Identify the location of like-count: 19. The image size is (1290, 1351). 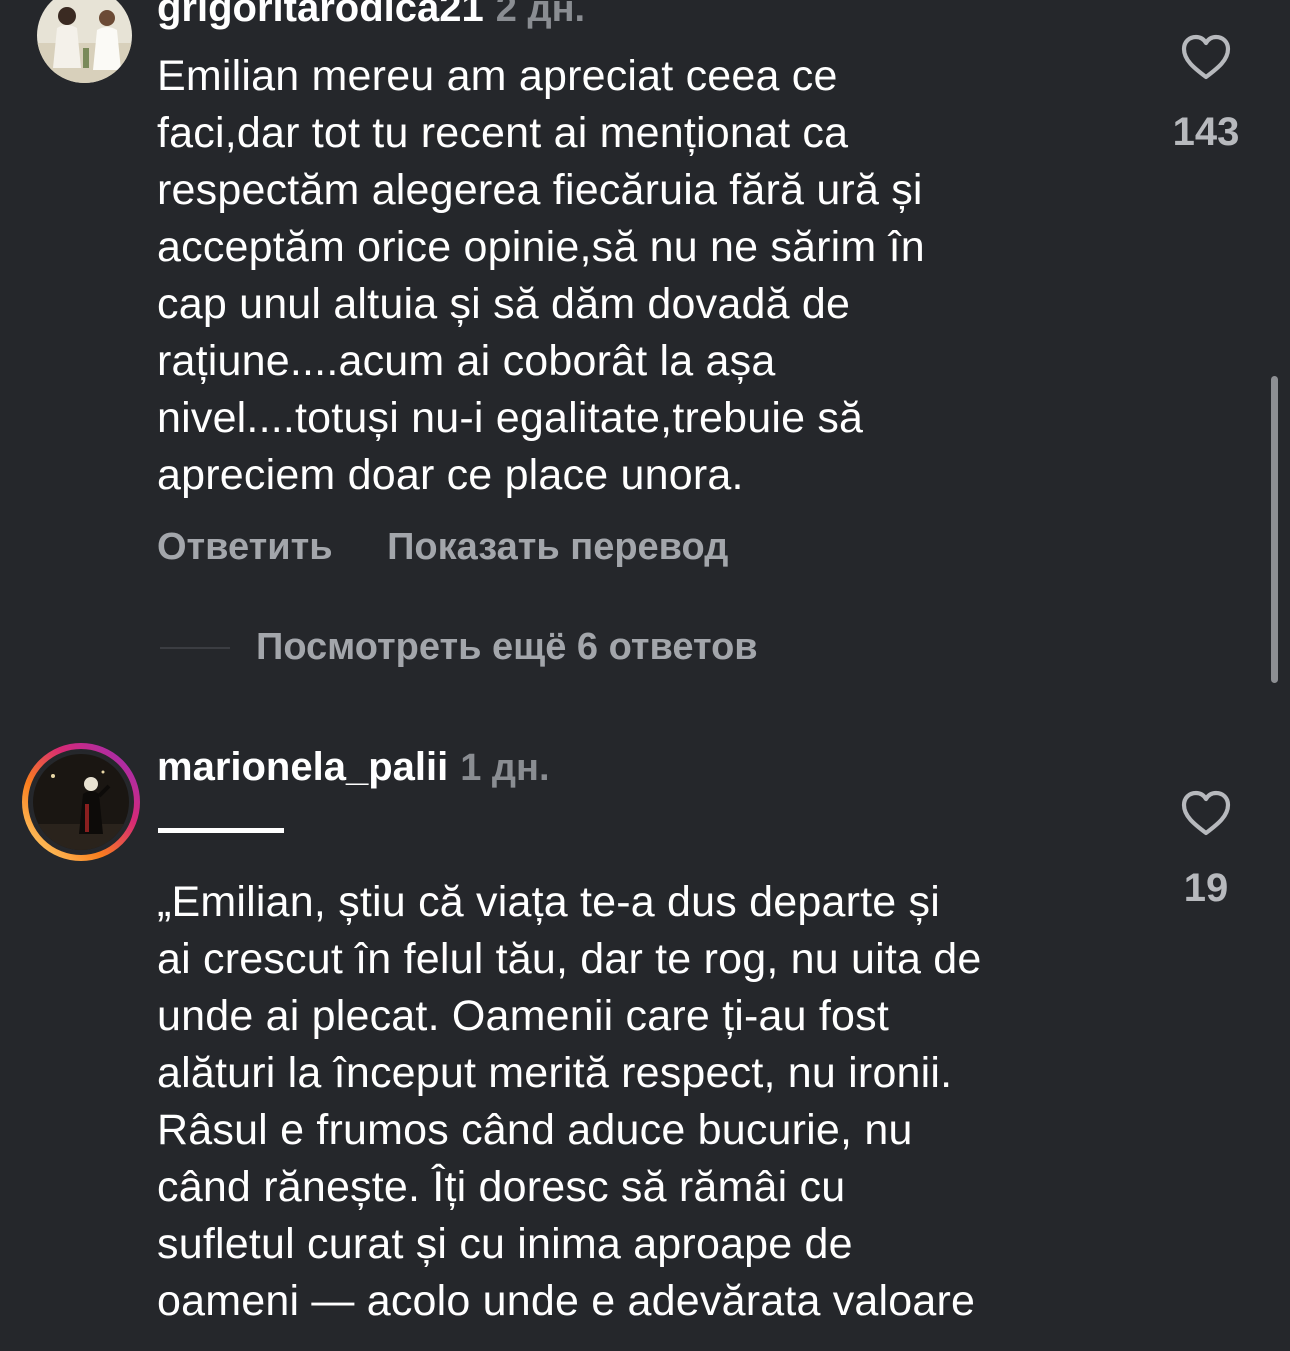
(1206, 888).